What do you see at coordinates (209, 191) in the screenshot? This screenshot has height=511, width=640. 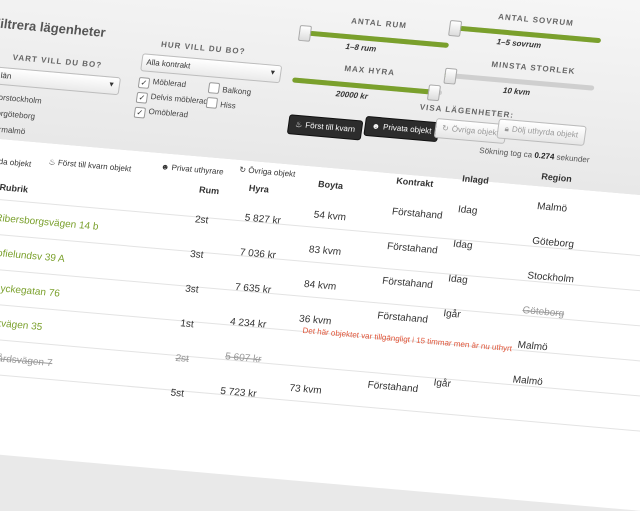 I see `col-header-rooms: Rum` at bounding box center [209, 191].